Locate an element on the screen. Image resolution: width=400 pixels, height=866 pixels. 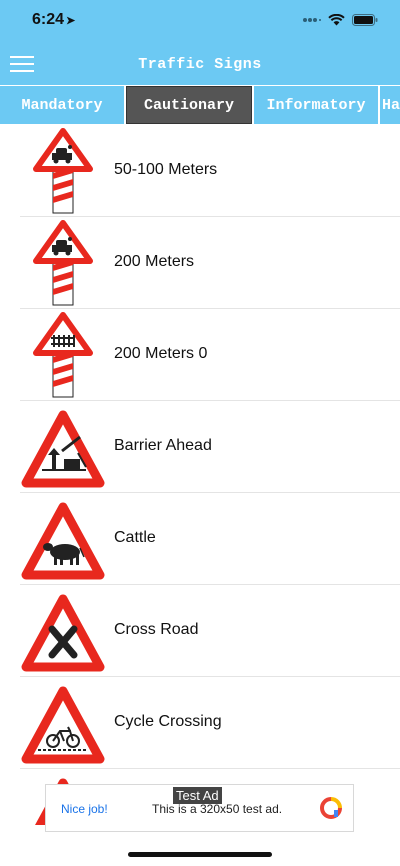
tab-cautionary: Cautionary is located at coordinates (189, 105).